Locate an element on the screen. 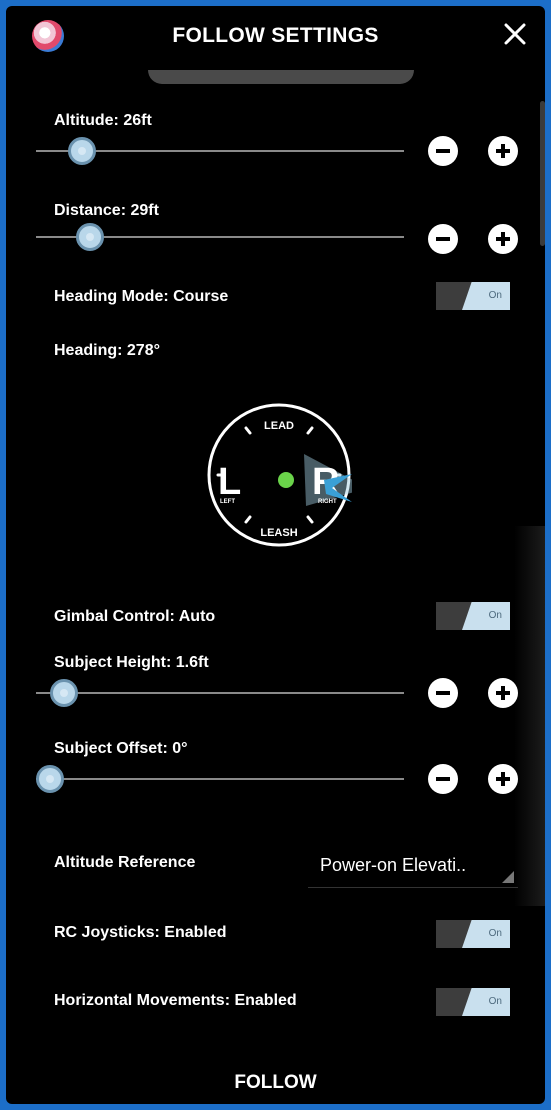 Image resolution: width=551 pixels, height=1110 pixels. altitude-reference-dropdown: Power-on Elevati.. is located at coordinates (413, 868).